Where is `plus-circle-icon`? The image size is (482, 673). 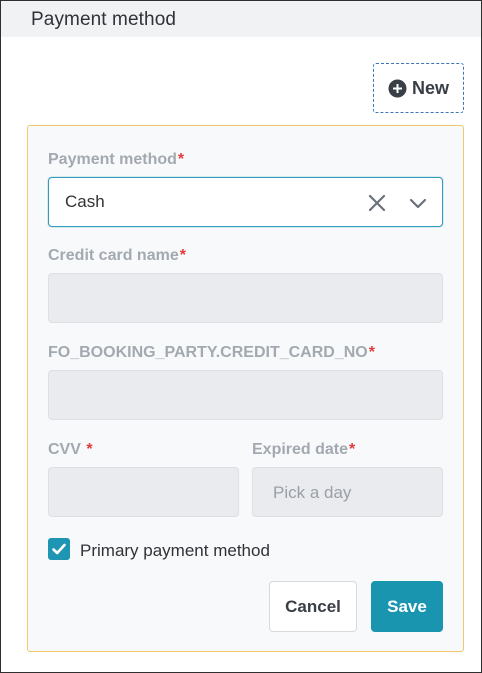
plus-circle-icon is located at coordinates (397, 88).